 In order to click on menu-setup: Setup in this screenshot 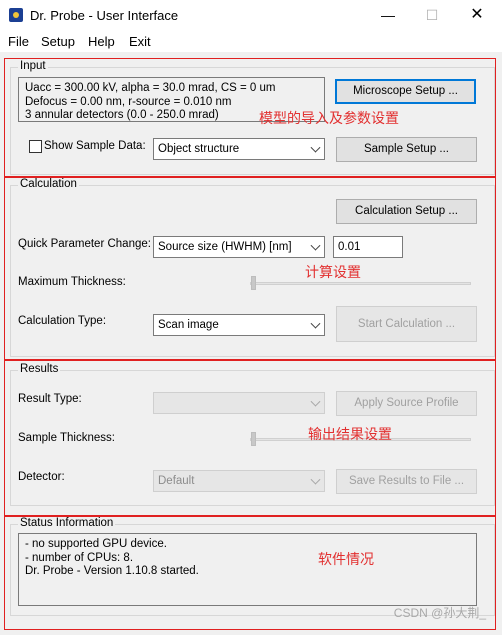, I will do `click(58, 41)`.